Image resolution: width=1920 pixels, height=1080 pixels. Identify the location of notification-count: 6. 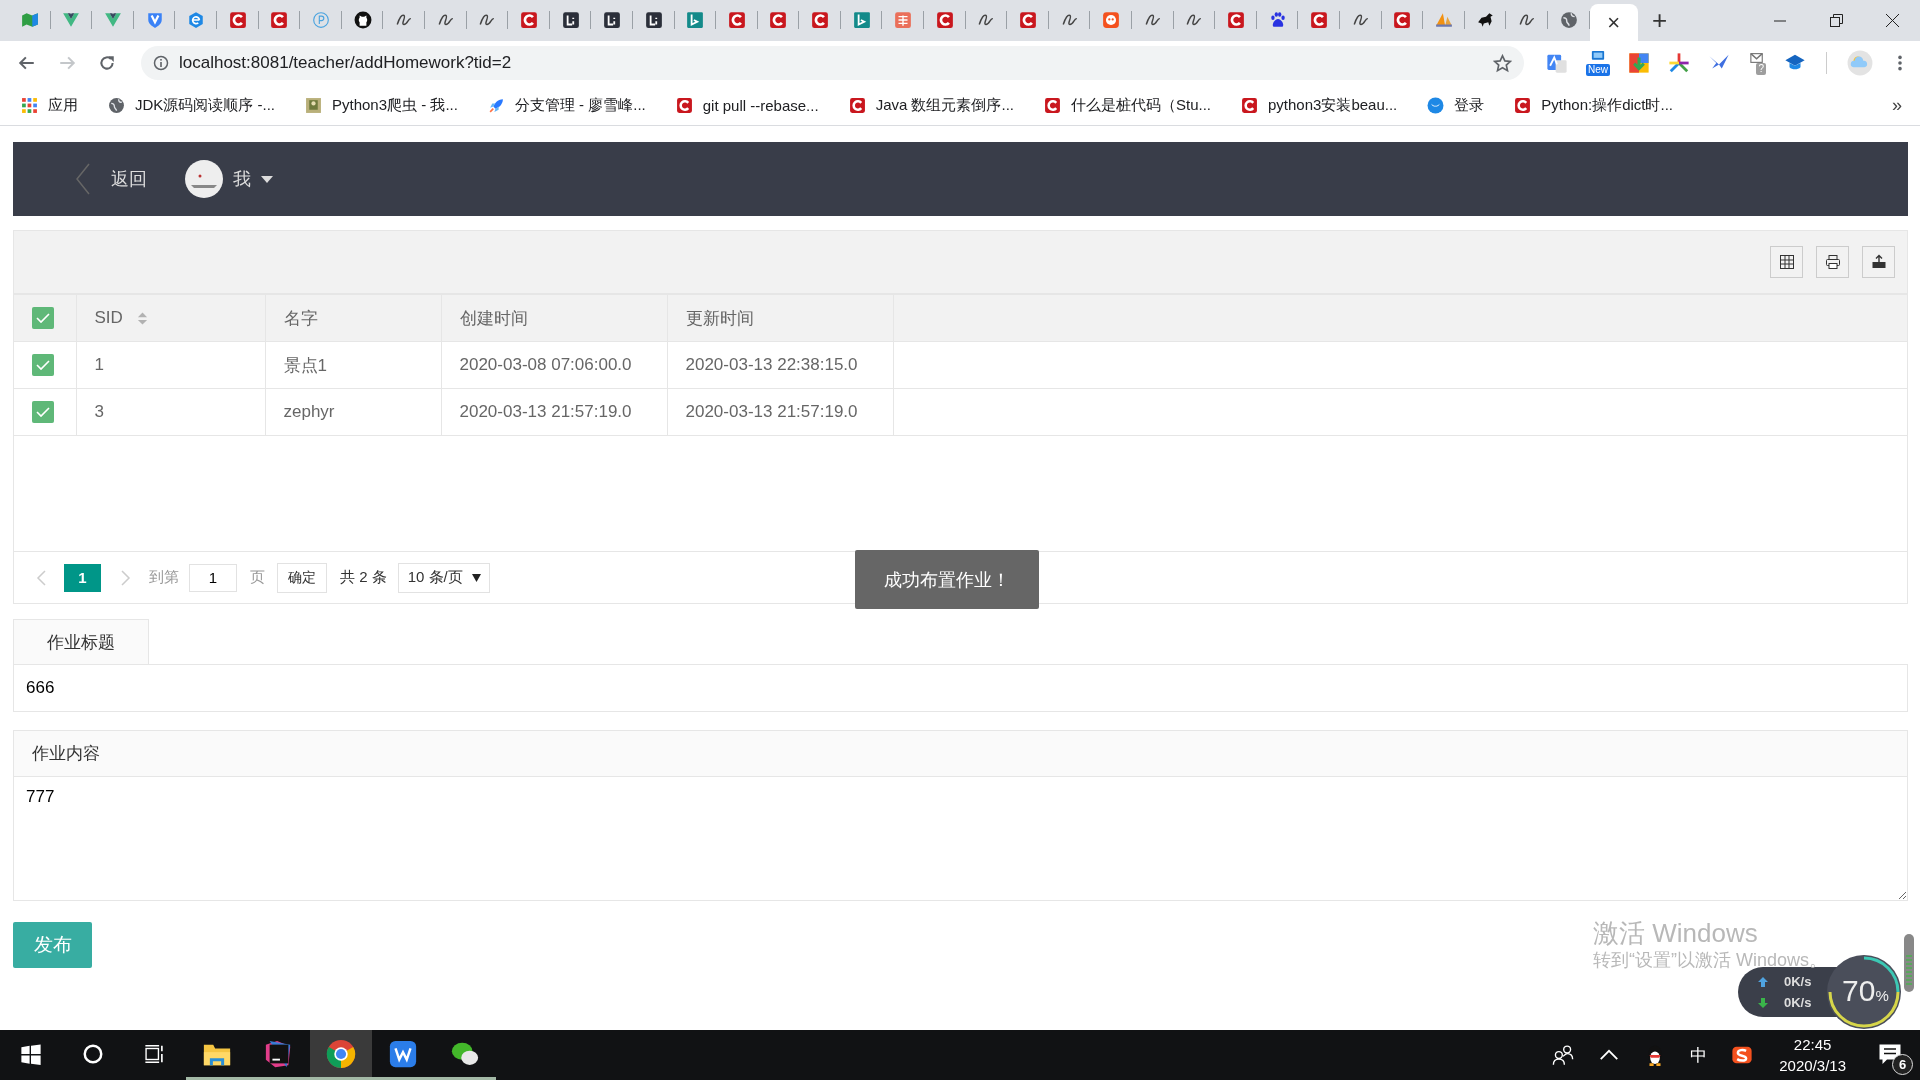
(1902, 1064).